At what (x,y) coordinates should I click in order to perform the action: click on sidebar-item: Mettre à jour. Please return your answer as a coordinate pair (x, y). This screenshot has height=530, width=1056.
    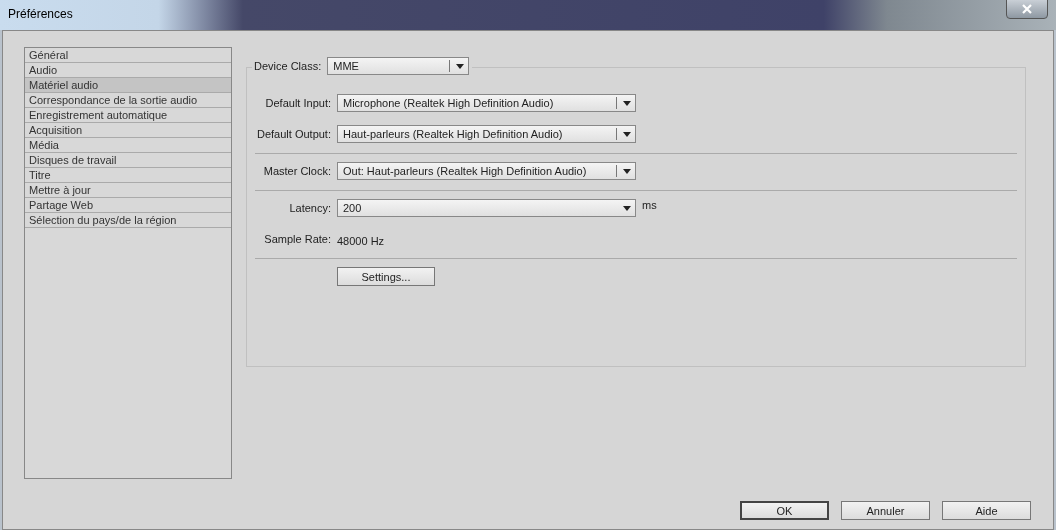
    Looking at the image, I should click on (128, 190).